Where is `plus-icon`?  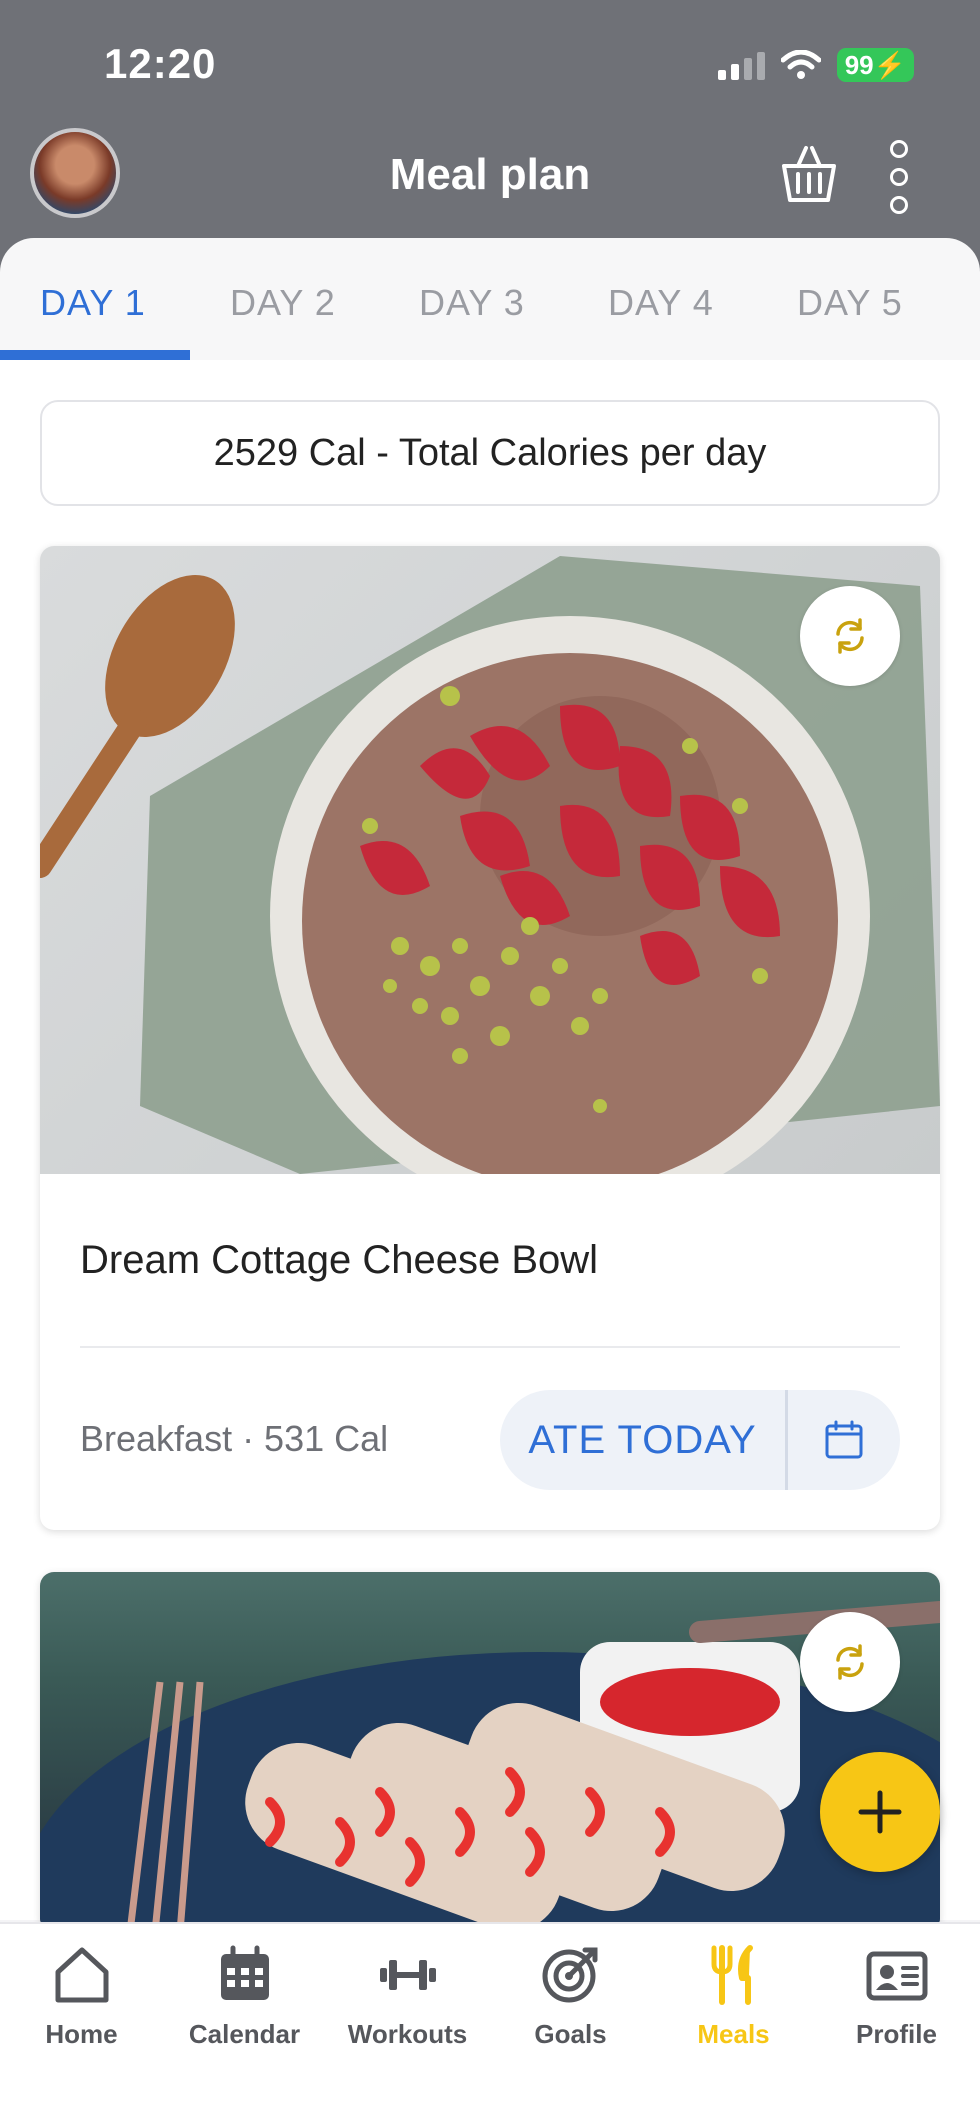 plus-icon is located at coordinates (880, 1812).